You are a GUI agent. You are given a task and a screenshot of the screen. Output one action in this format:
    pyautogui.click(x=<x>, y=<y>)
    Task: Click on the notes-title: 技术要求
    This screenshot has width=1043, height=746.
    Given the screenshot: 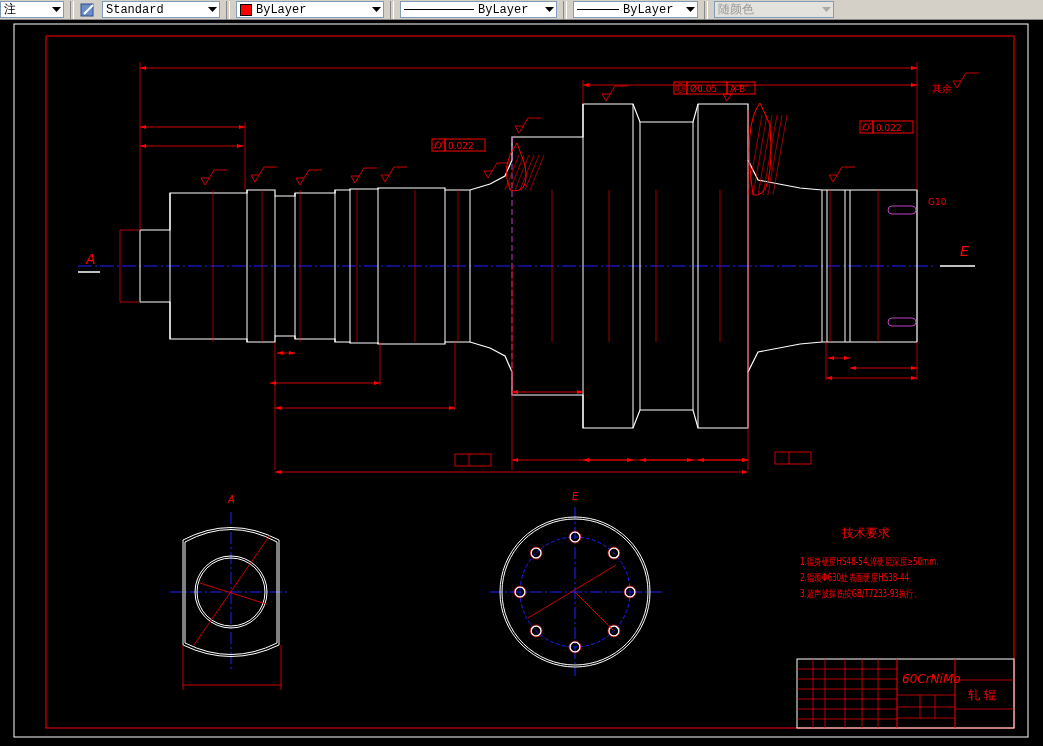 What is the action you would take?
    pyautogui.click(x=866, y=533)
    